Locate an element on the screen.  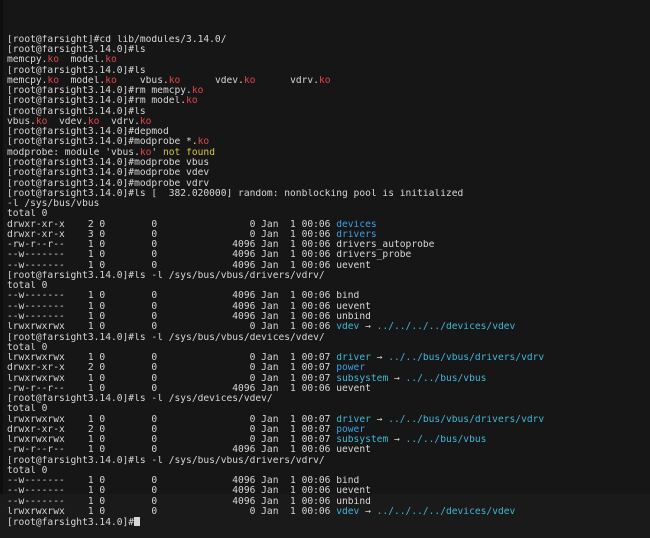
terminal-text-segment: [root@farsight3.14.0]#modprobe vdrv is located at coordinates (108, 183).